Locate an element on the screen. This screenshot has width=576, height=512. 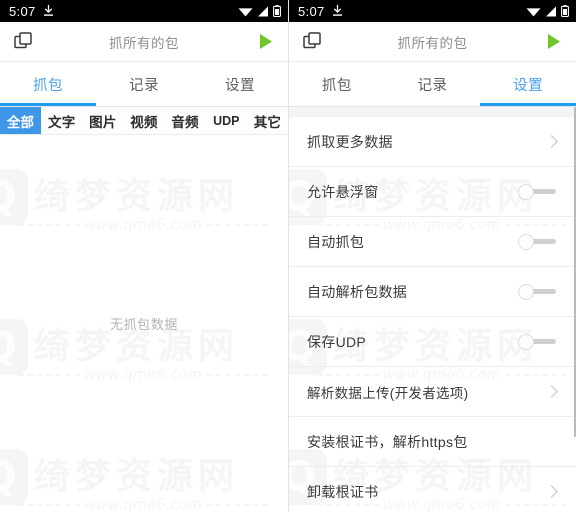
filter-chip-video: 视频 is located at coordinates (143, 120).